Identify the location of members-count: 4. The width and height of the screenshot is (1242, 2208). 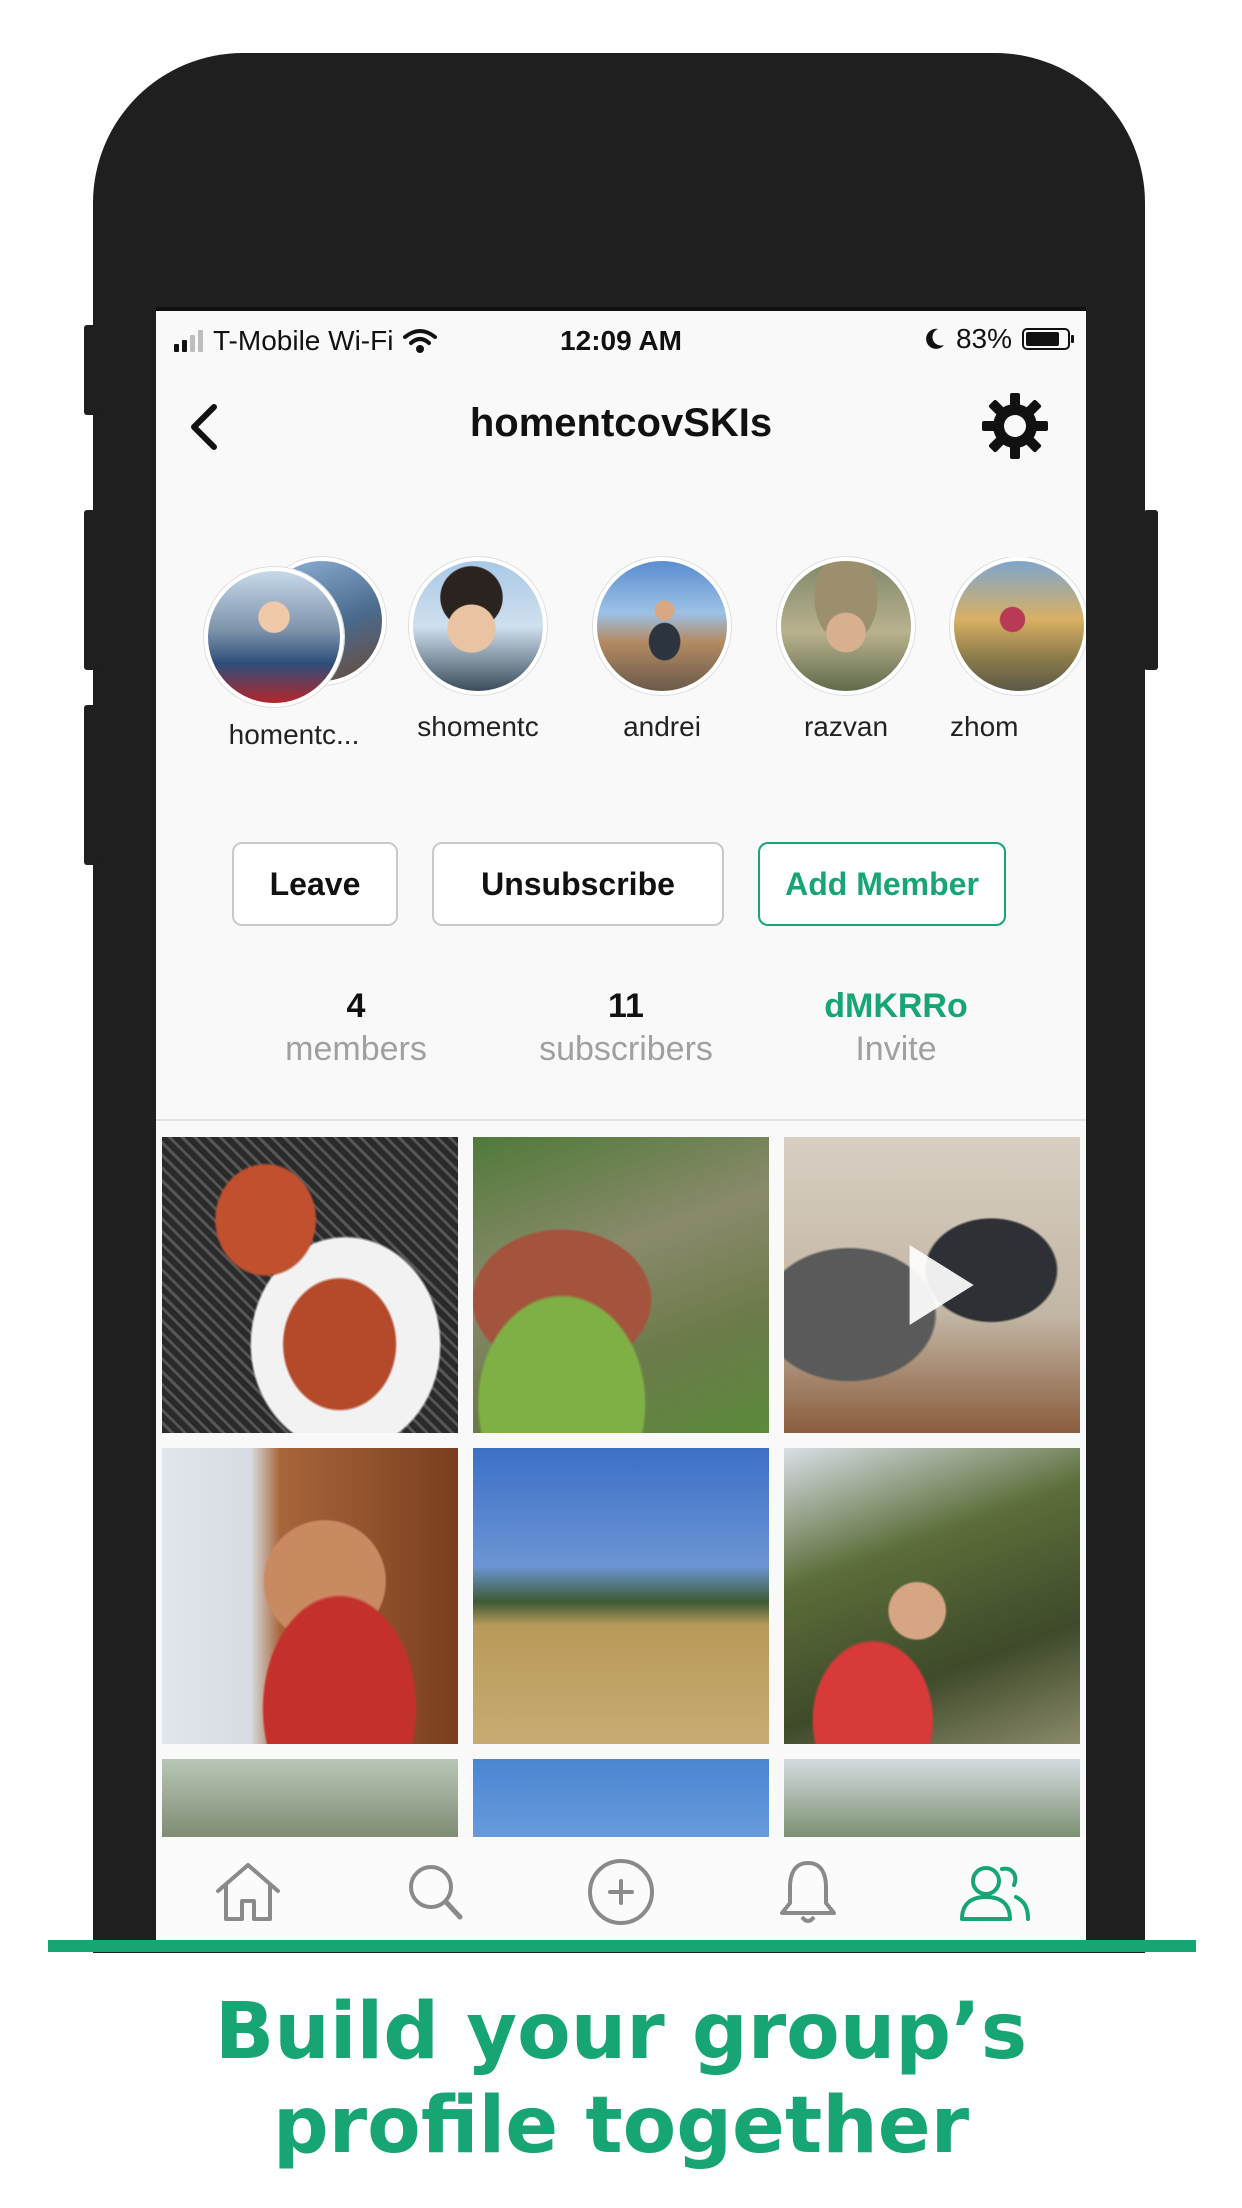
(356, 1006).